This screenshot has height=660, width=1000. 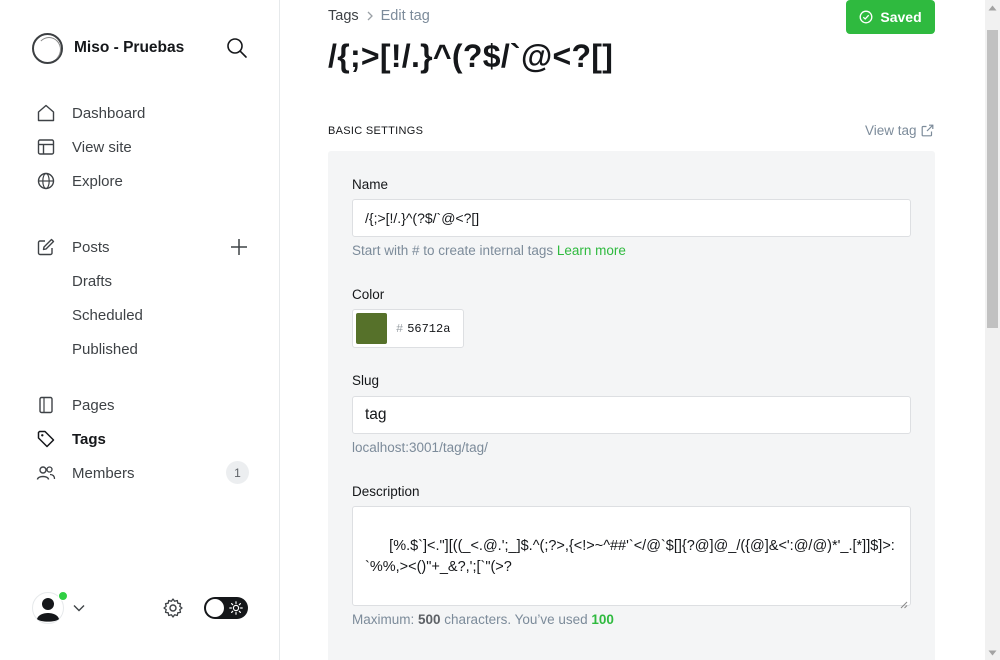 I want to click on page-title: /{;>[!/.}^(?$/`@<?[], so click(x=471, y=56).